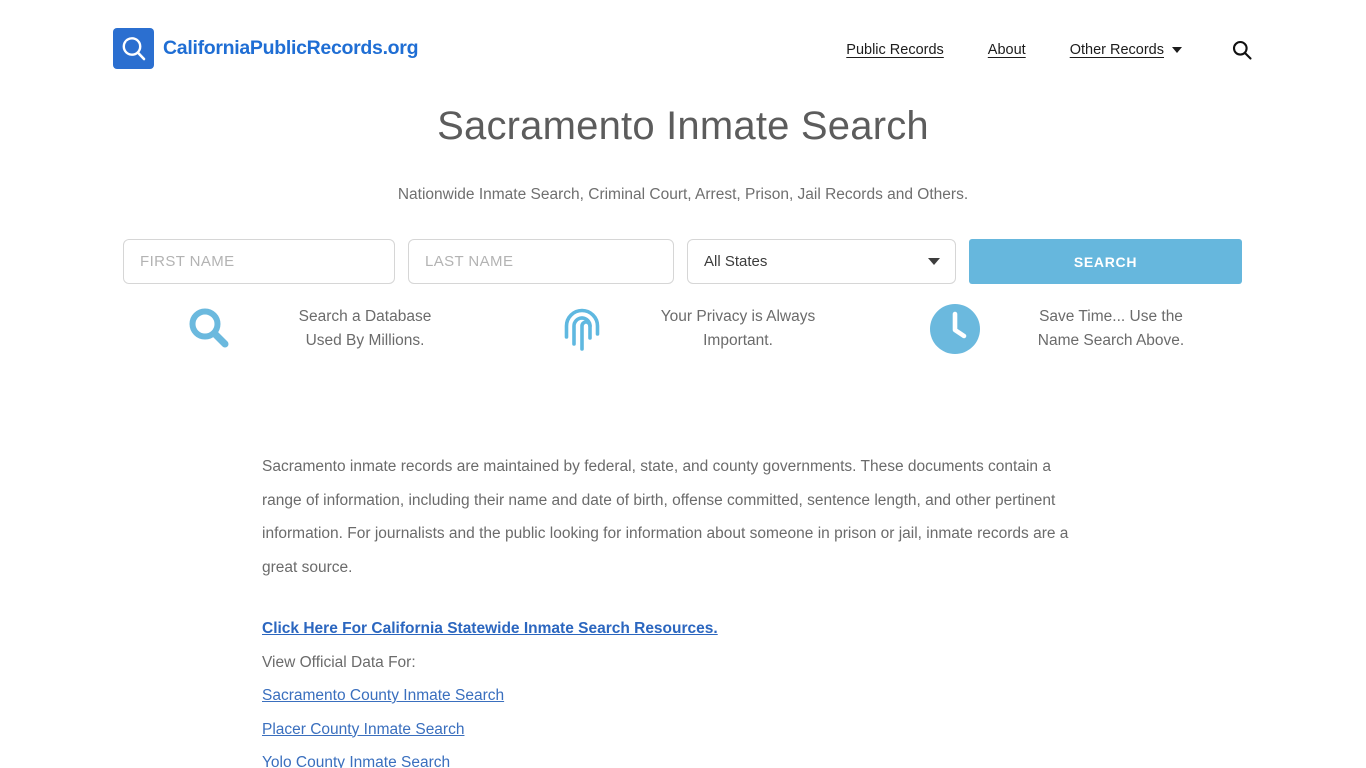 This screenshot has width=1366, height=768. I want to click on logo-text: CaliforniaPublicRecords.org, so click(291, 48).